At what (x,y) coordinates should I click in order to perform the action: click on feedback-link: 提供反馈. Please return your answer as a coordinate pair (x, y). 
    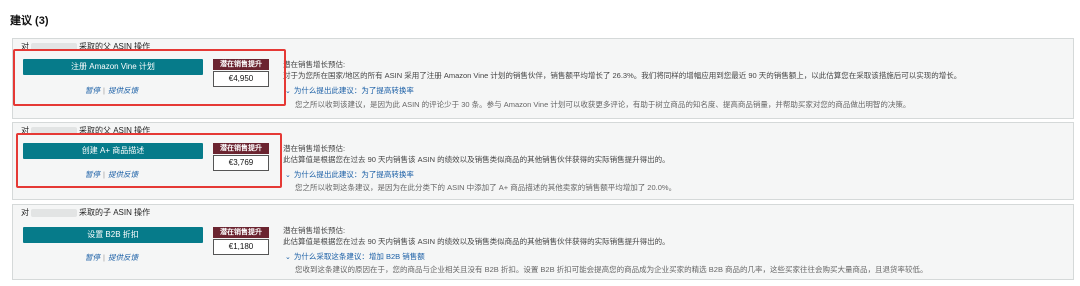
    Looking at the image, I should click on (123, 257).